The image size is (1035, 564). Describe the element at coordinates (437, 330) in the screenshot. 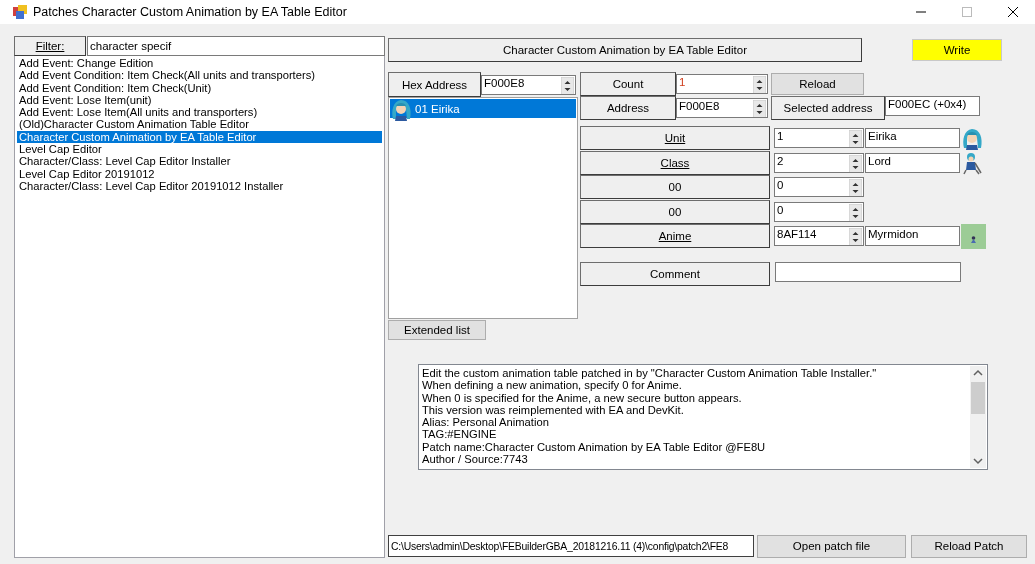

I see `extended-list-button: Extended list` at that location.